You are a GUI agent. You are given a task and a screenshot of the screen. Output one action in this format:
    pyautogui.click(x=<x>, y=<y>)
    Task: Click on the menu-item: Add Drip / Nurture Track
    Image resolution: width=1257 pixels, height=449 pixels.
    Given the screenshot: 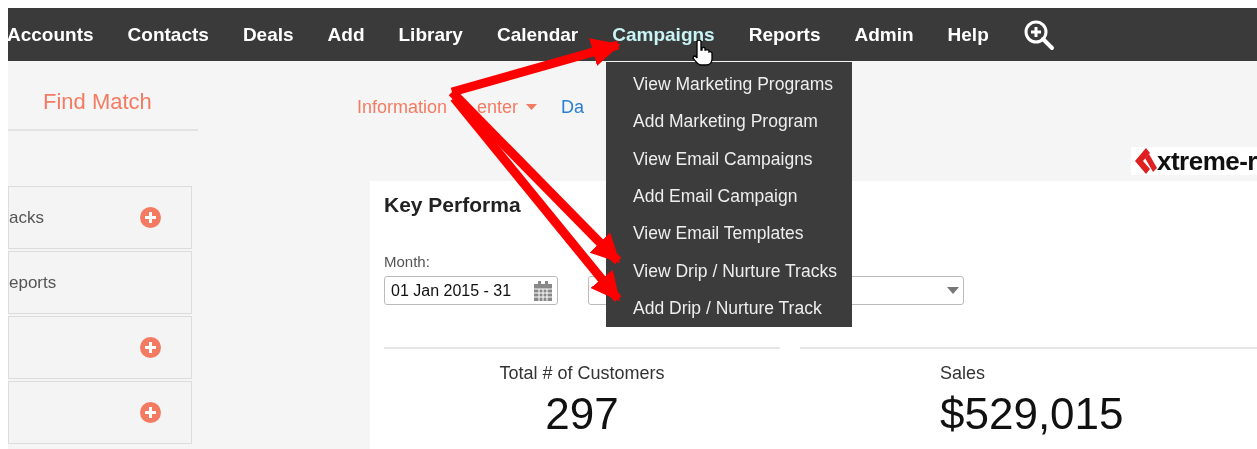 What is the action you would take?
    pyautogui.click(x=727, y=308)
    